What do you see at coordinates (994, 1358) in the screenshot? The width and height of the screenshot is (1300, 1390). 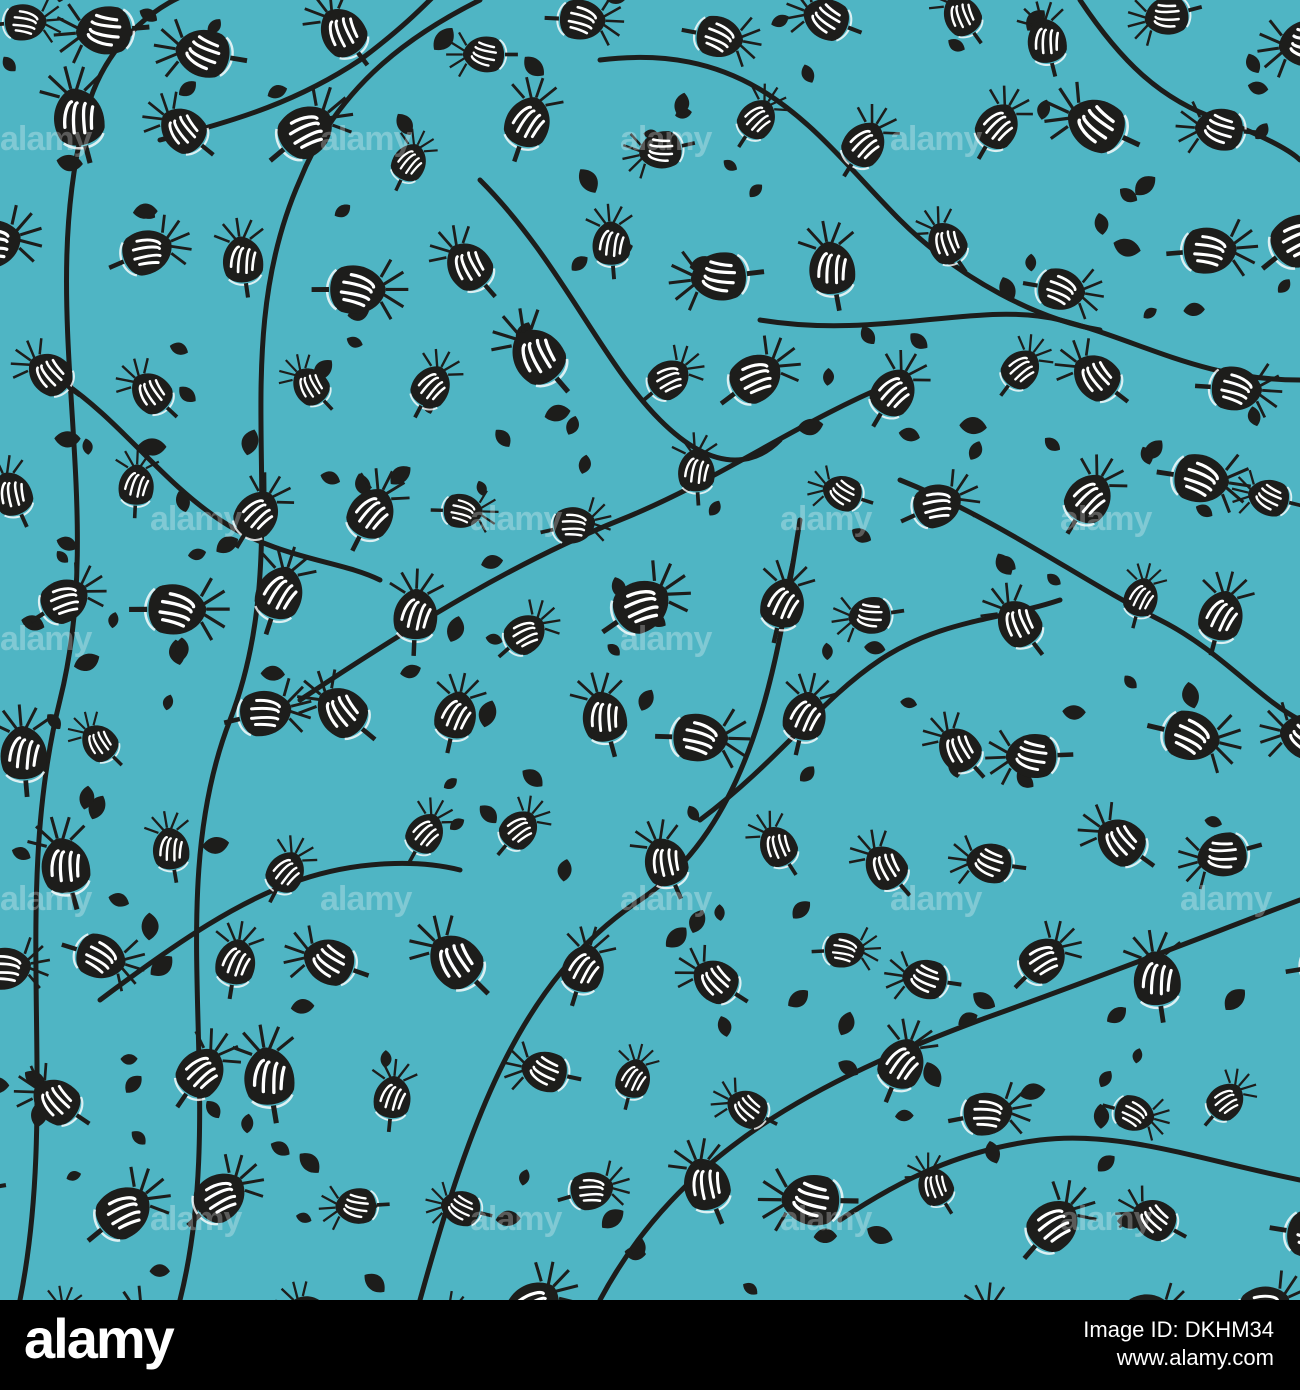 I see `site-url: www.alamy.com` at bounding box center [994, 1358].